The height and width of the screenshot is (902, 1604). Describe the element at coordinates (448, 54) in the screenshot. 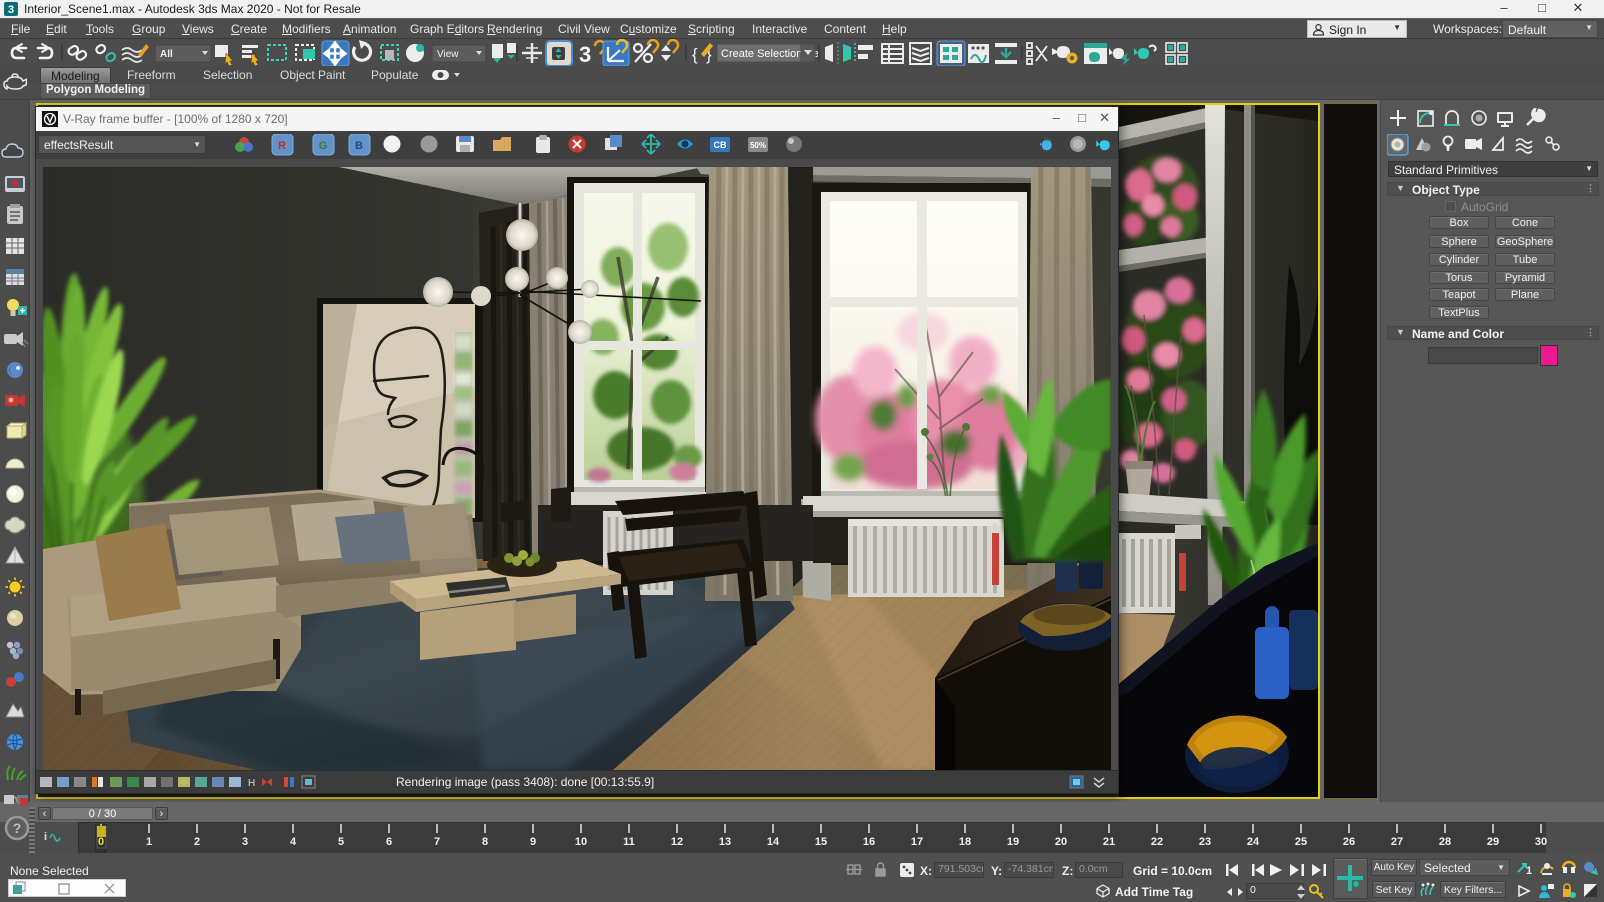

I see `svg-text: View` at that location.